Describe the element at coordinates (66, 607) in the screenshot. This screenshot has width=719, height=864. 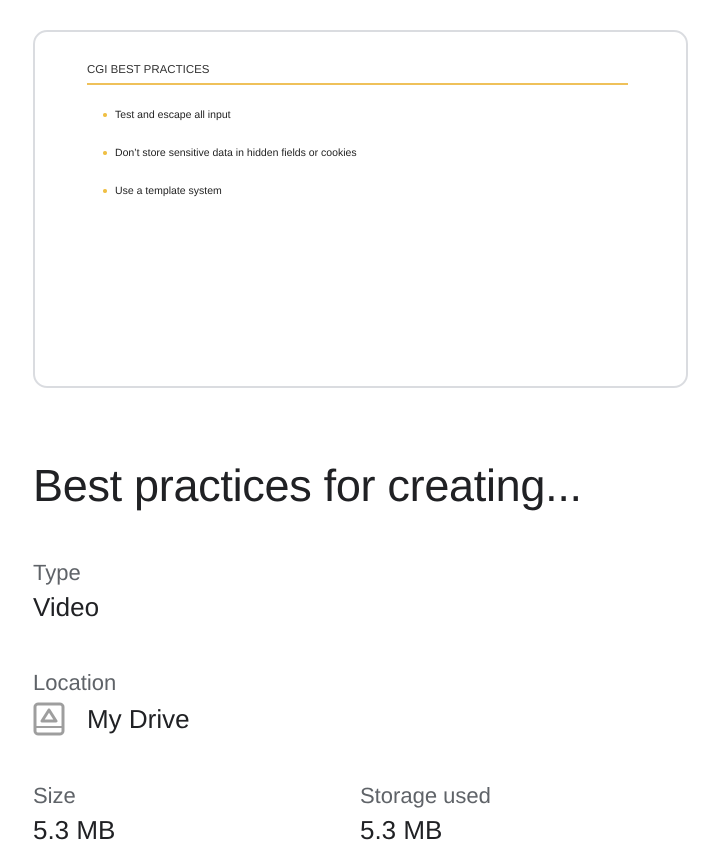
I see `detail-value: Video` at that location.